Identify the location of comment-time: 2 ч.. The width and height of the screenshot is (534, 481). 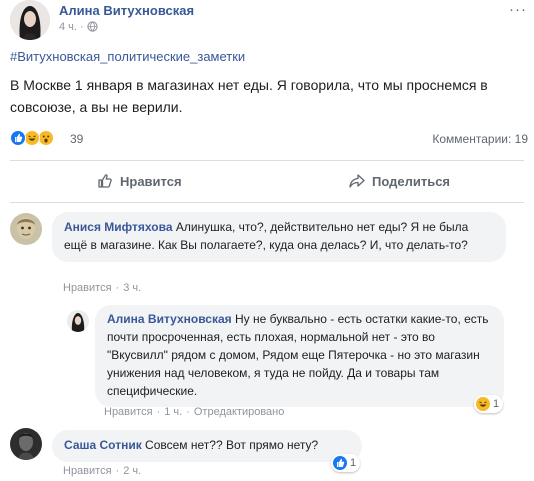
(132, 471).